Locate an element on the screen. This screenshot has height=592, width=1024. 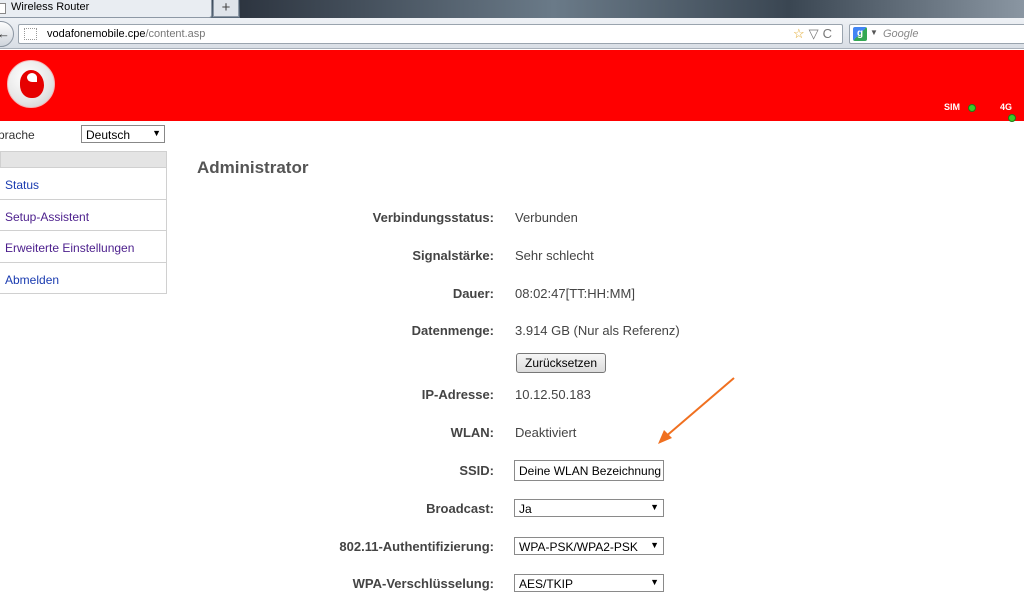
reset-button: Zurücksetzen is located at coordinates (561, 363).